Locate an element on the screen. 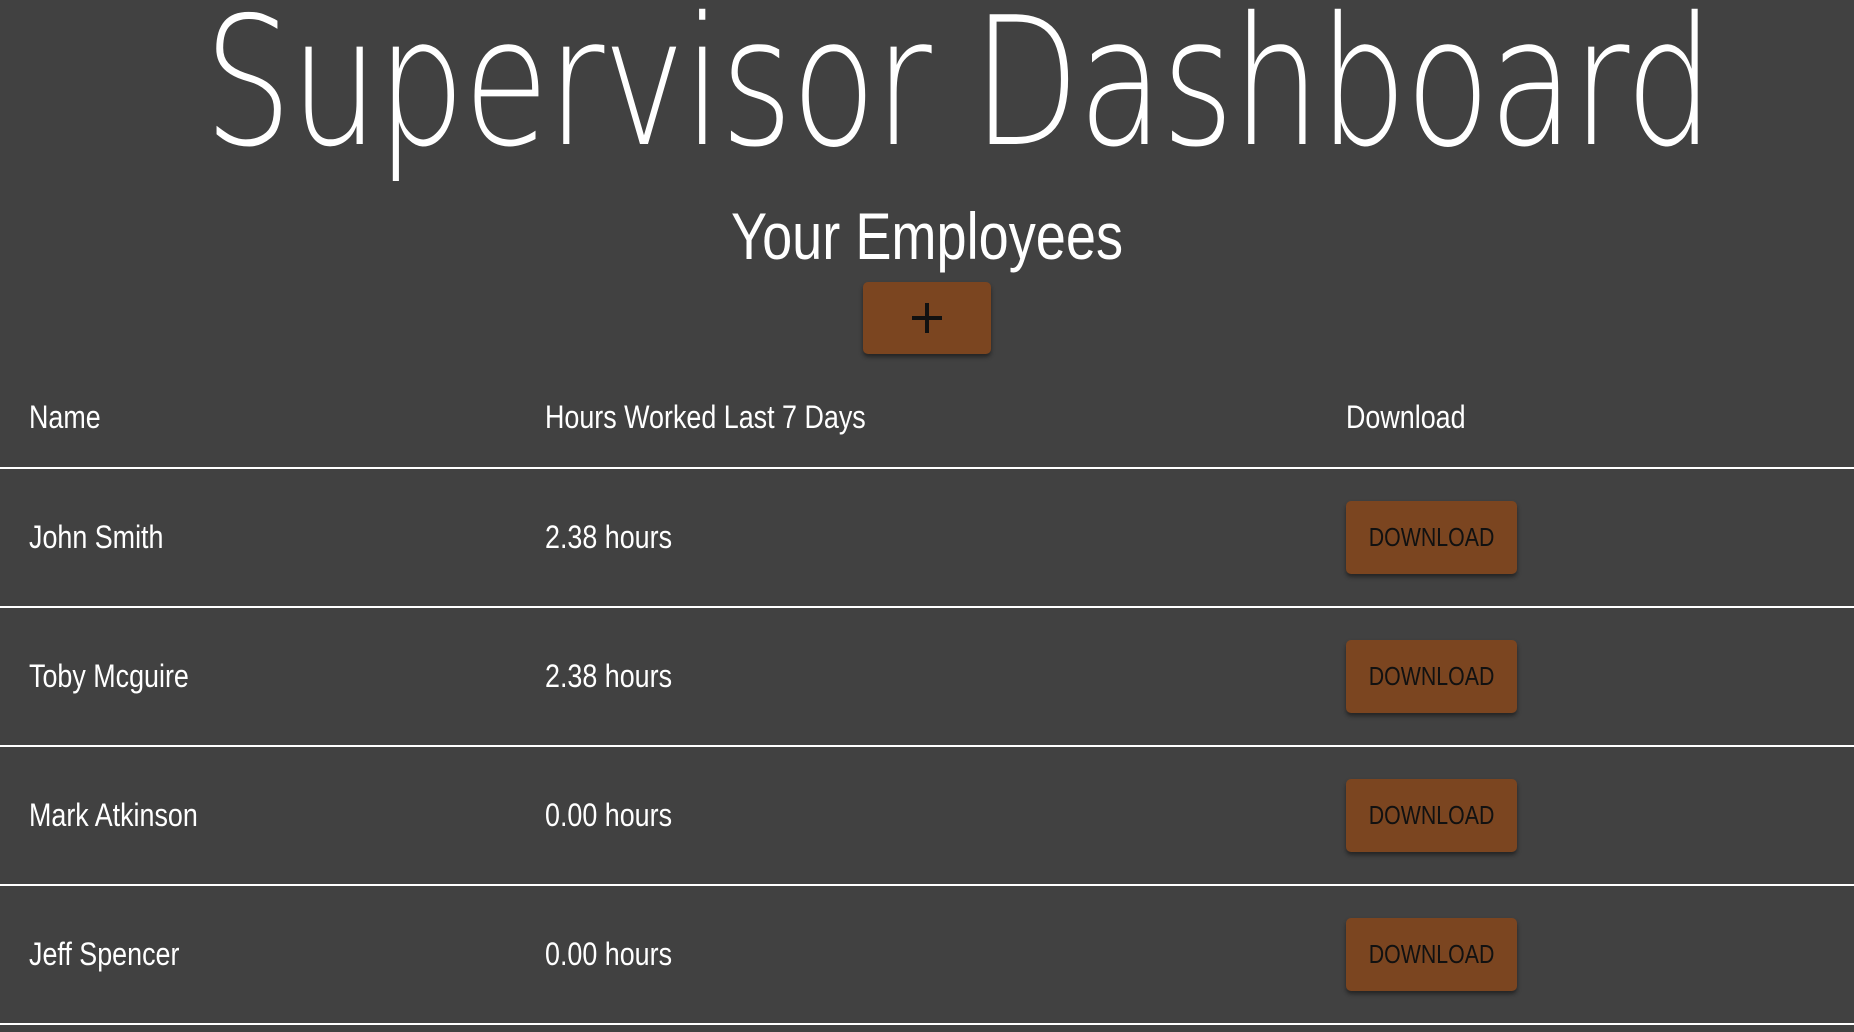  employee-name: Jeff Spencer is located at coordinates (104, 954).